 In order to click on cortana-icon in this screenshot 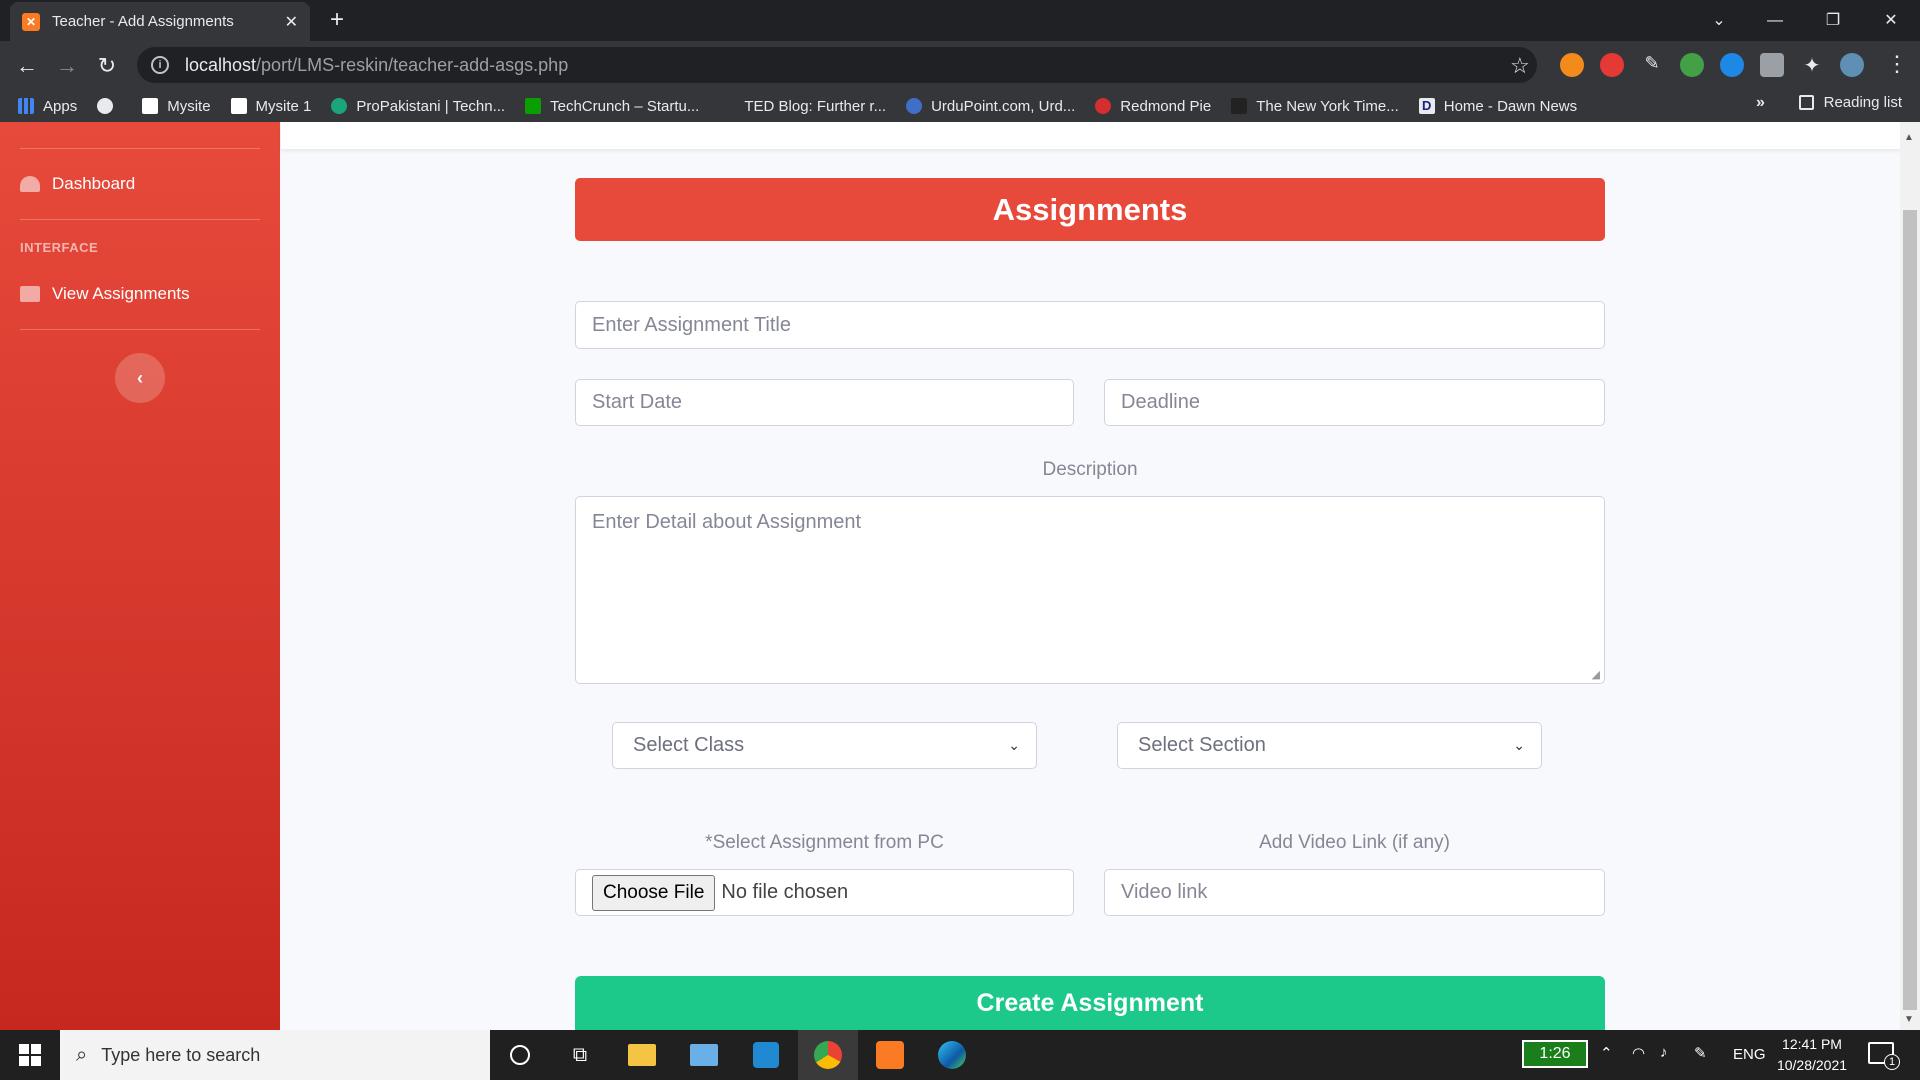, I will do `click(520, 1055)`.